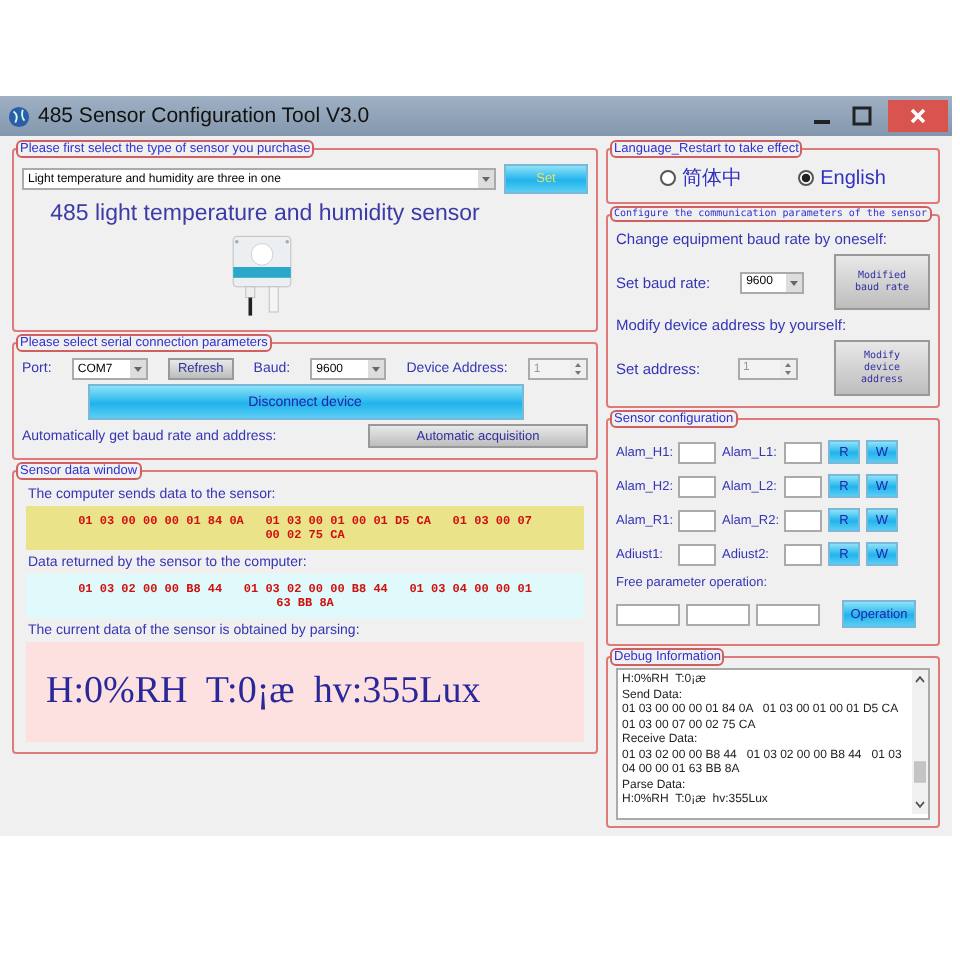 This screenshot has height=960, width=960. Describe the element at coordinates (918, 116) in the screenshot. I see `close-icon` at that location.